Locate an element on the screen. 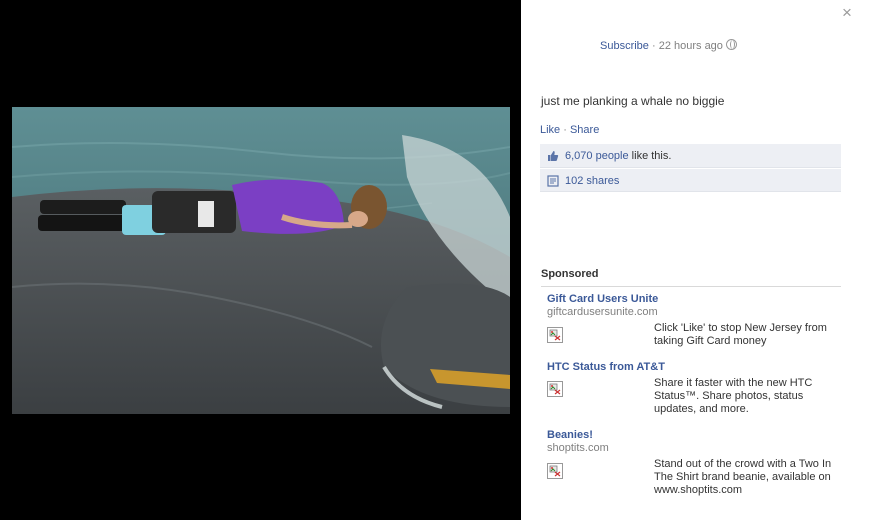 The height and width of the screenshot is (520, 872). feedback-box: 6,070 people like this. 102 shares is located at coordinates (690, 168).